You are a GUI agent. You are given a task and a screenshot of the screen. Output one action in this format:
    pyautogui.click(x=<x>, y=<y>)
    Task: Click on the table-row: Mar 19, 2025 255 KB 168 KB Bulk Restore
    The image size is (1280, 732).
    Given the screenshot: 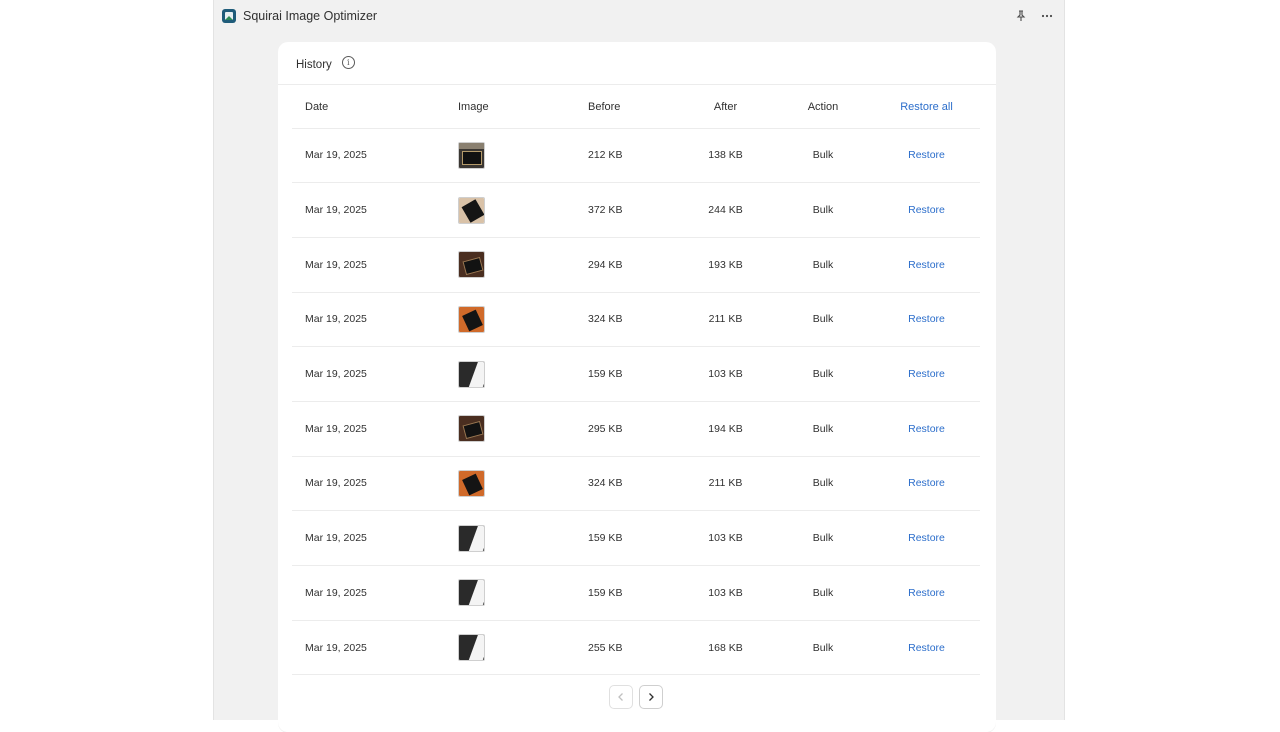 What is the action you would take?
    pyautogui.click(x=636, y=648)
    